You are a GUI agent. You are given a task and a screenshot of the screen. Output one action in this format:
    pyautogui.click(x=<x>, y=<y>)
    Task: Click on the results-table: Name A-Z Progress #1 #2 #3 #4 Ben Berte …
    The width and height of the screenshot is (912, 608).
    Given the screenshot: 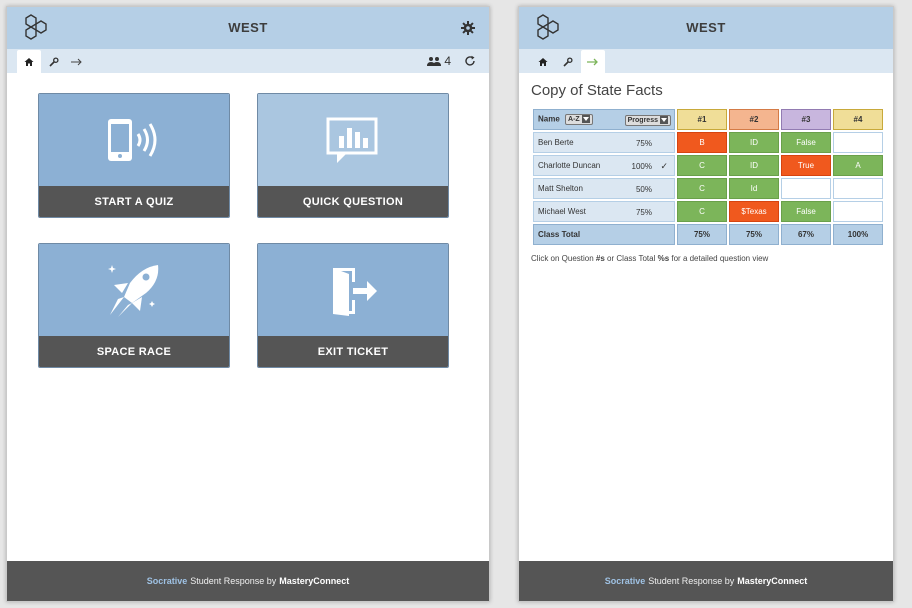 What is the action you would take?
    pyautogui.click(x=708, y=177)
    